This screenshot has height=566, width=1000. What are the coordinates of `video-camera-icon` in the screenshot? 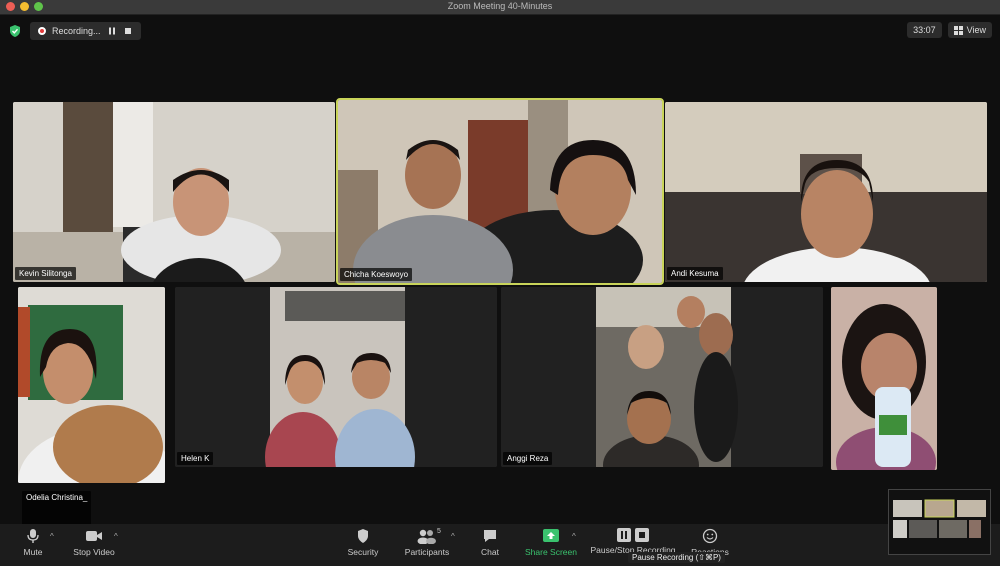 It's located at (94, 536).